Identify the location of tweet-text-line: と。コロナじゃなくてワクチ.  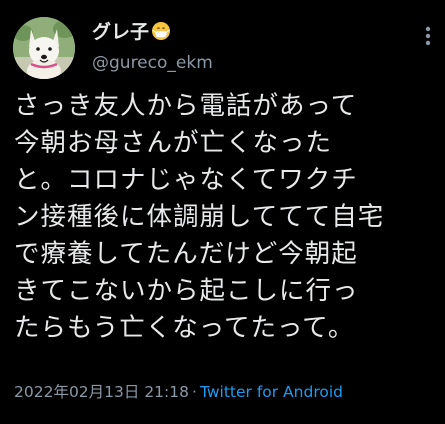
(186, 180).